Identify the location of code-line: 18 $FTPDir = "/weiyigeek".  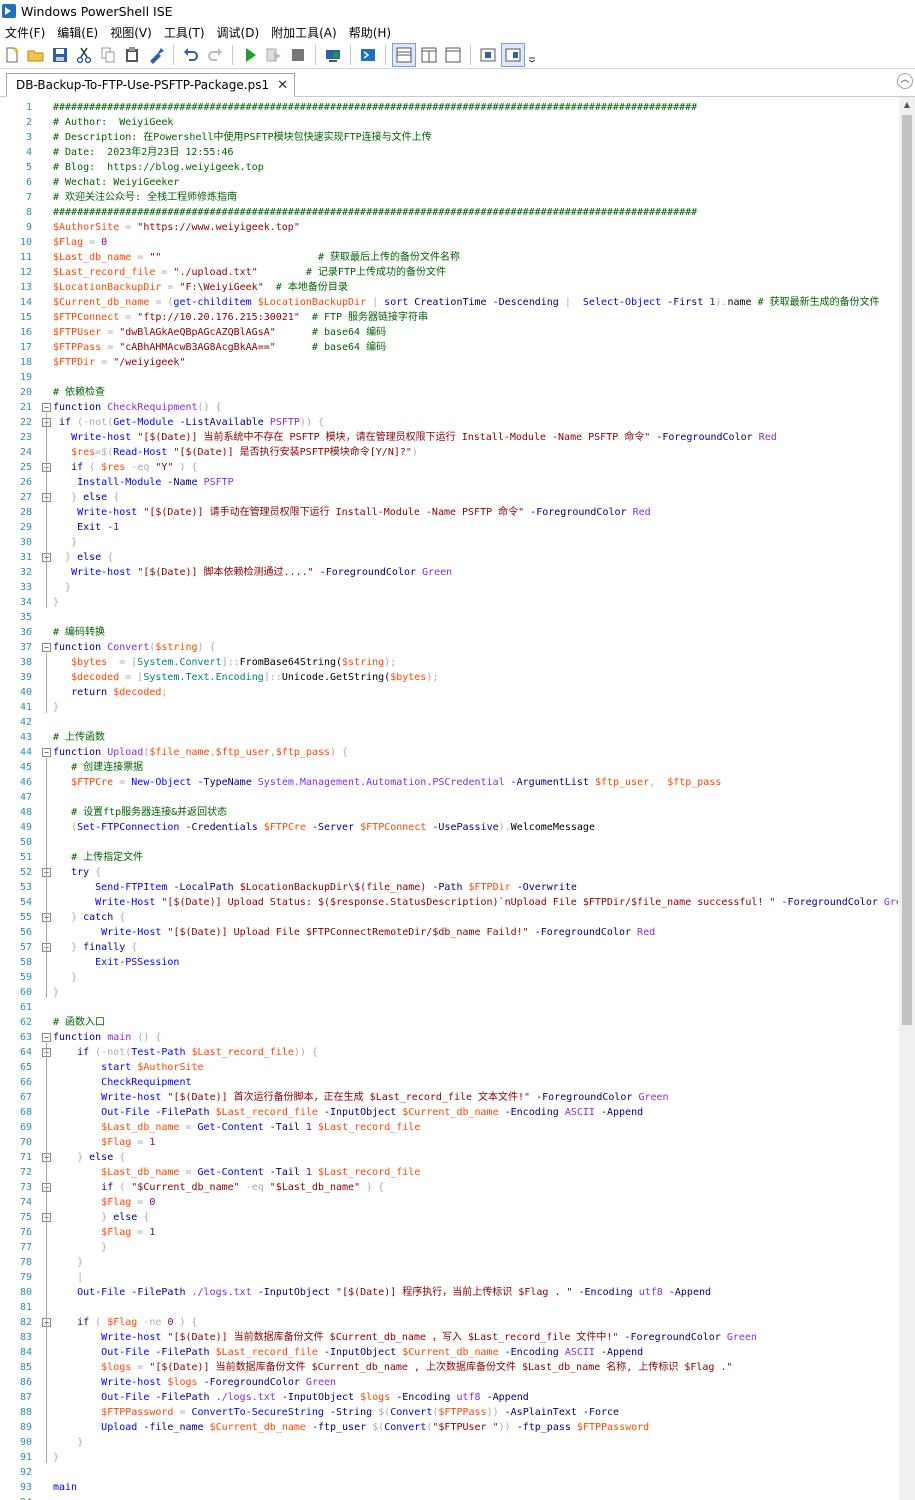
(449, 362).